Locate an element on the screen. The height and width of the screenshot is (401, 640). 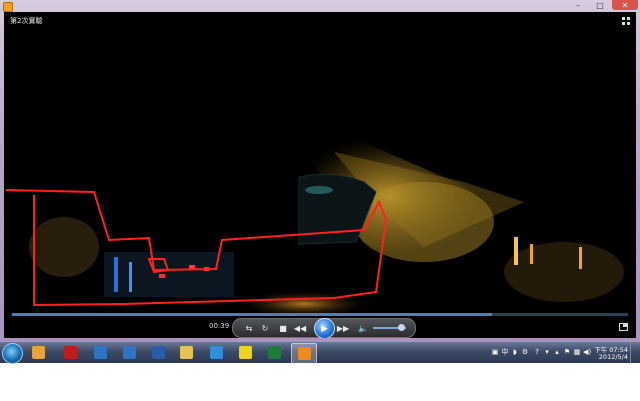
taskbar-button-excel is located at coordinates (274, 352).